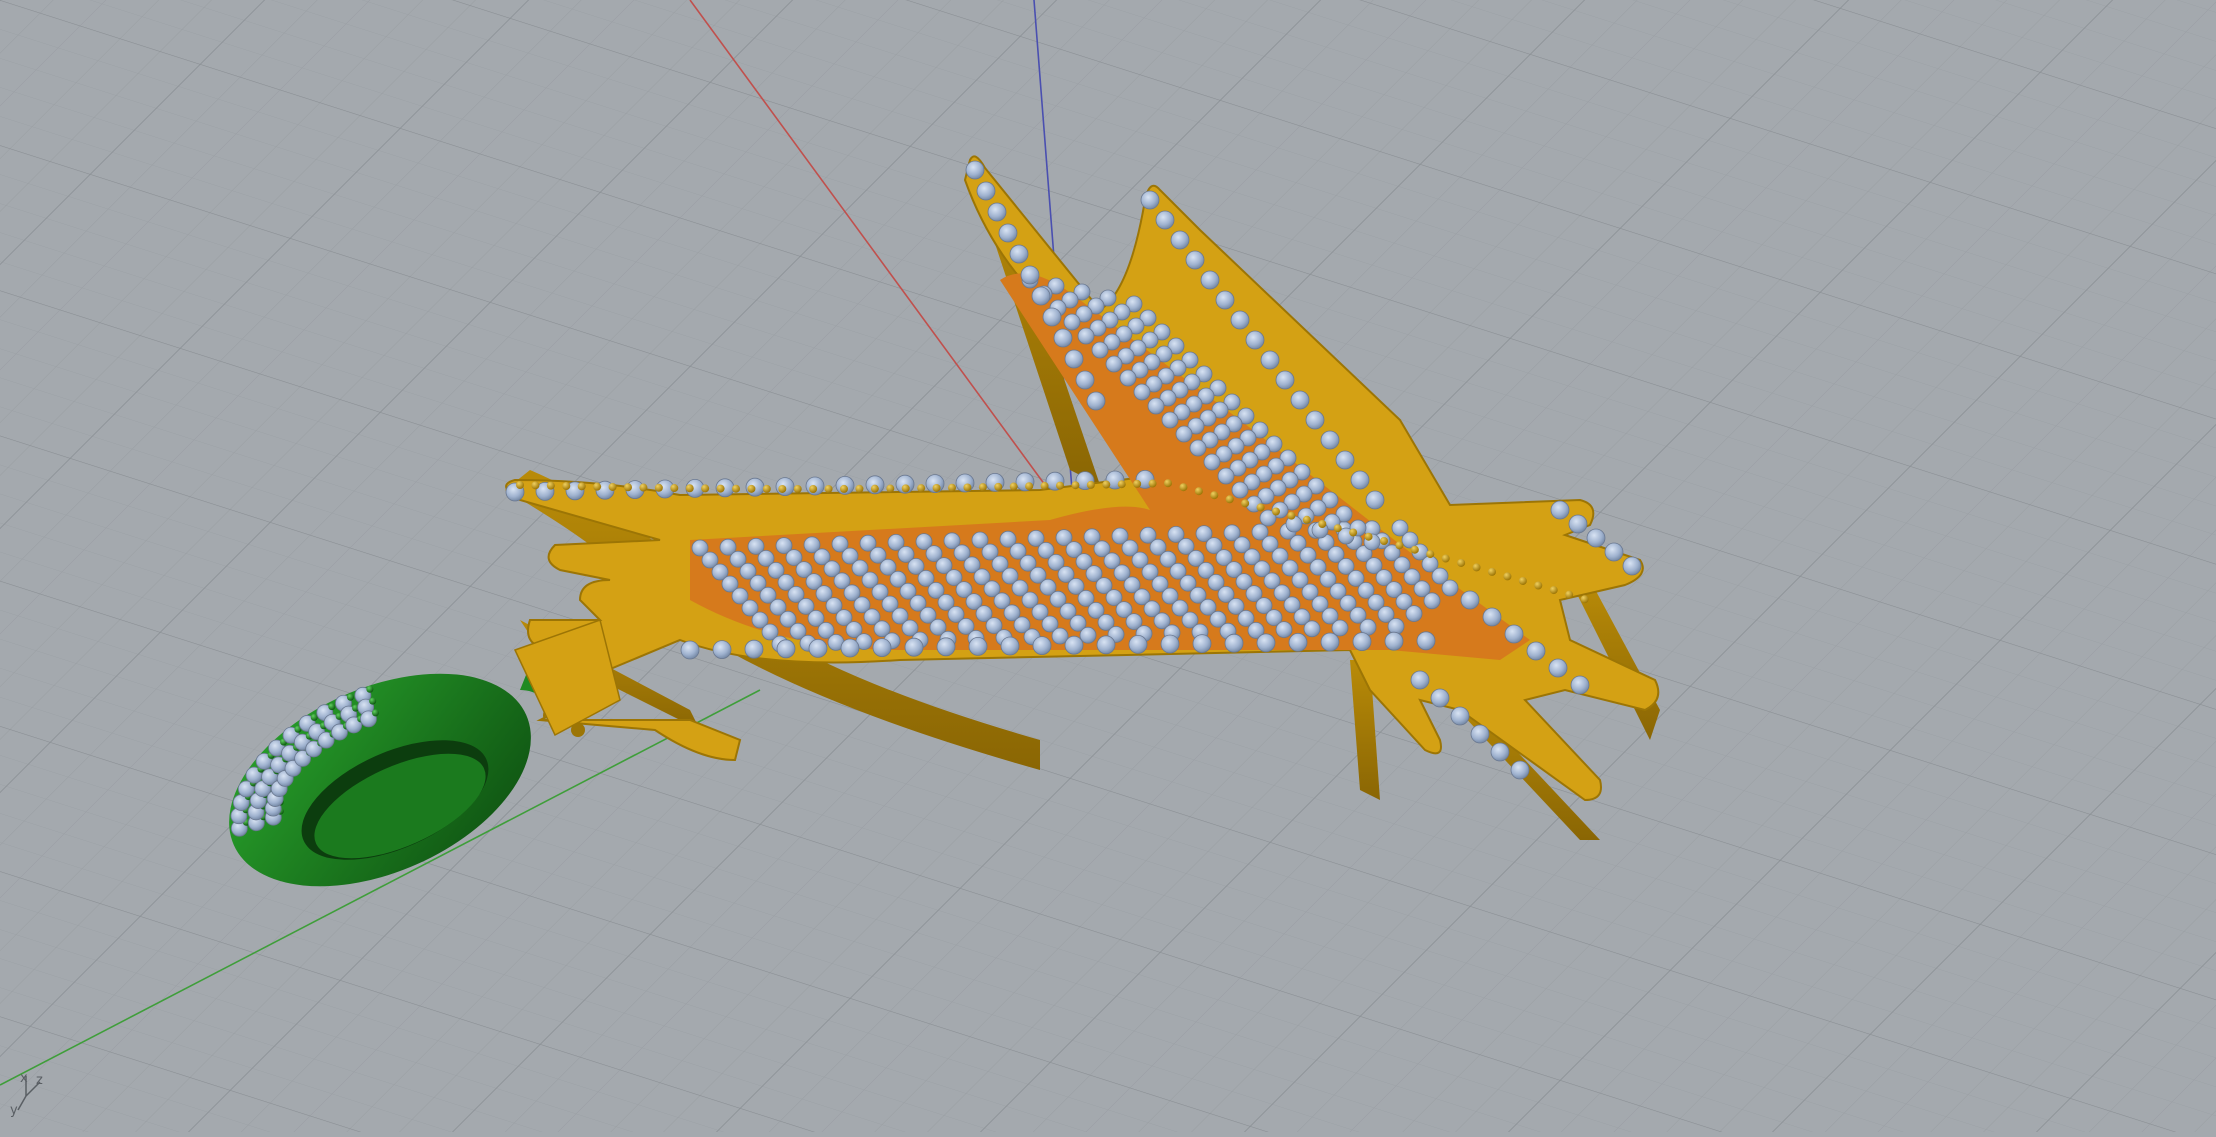 Image resolution: width=2216 pixels, height=1137 pixels. Describe the element at coordinates (39, 1080) in the screenshot. I see `widget-z-label: z` at that location.